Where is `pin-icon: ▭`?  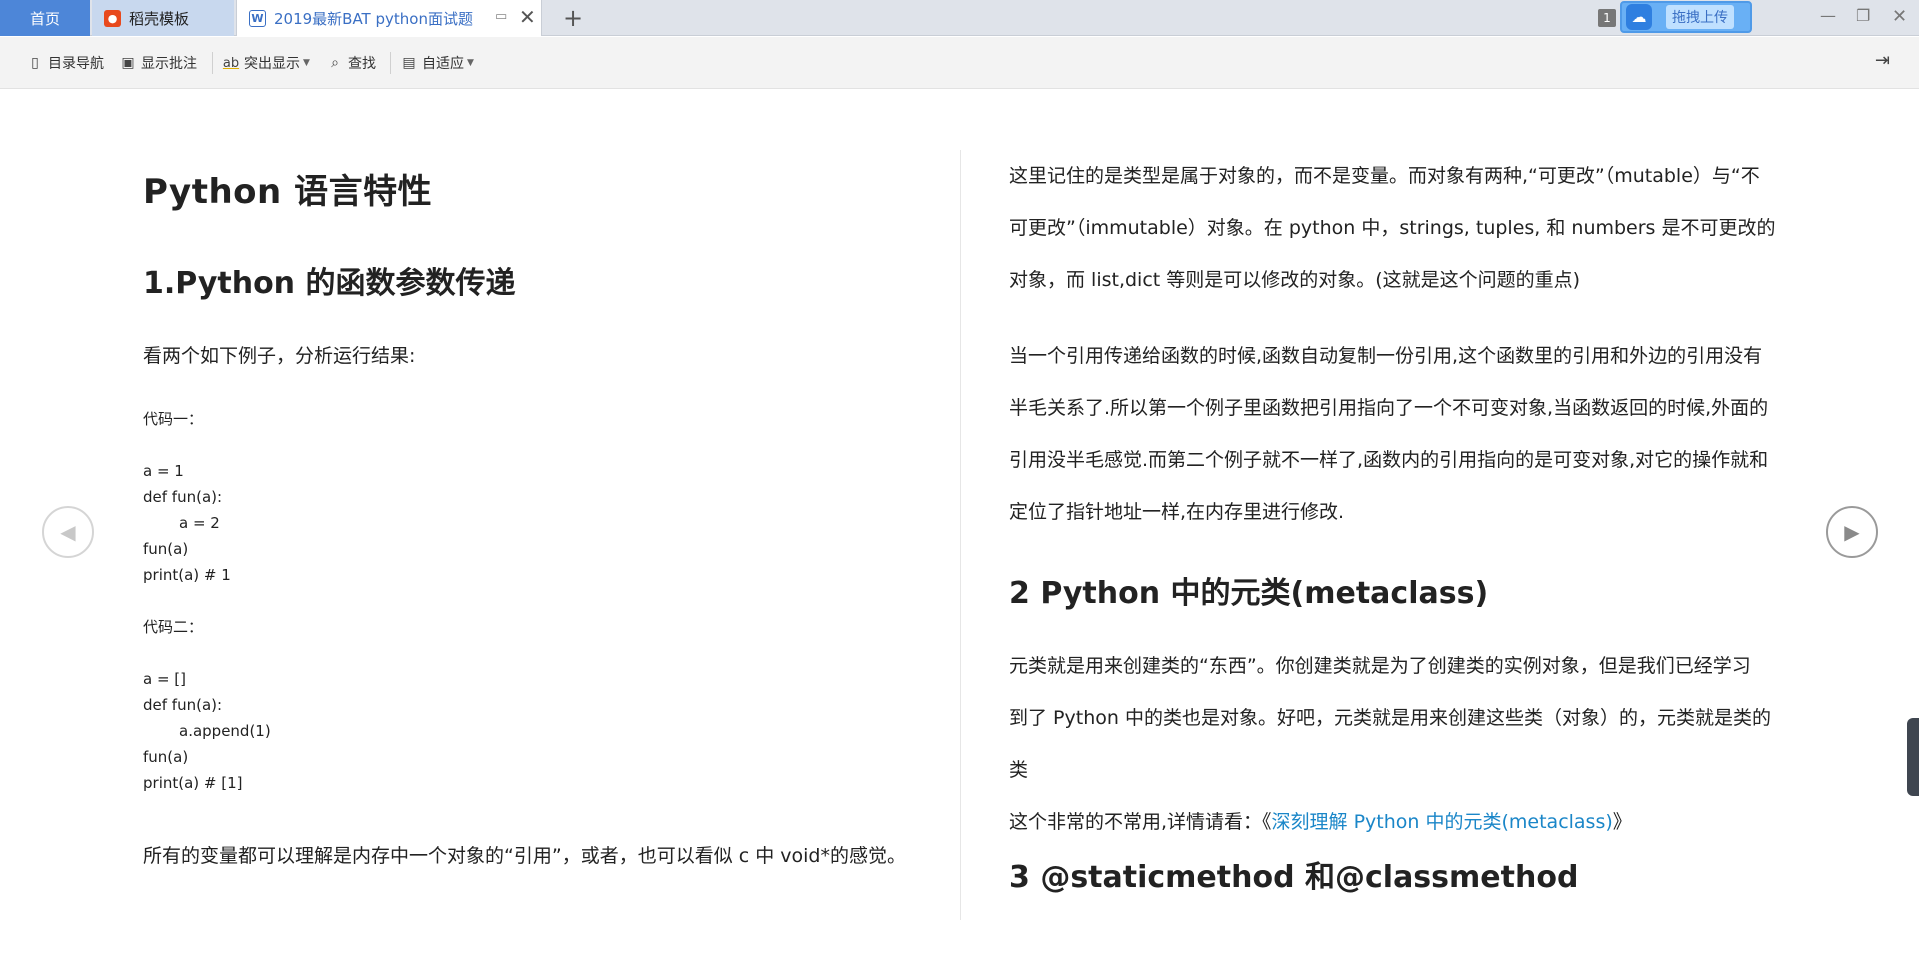 pin-icon: ▭ is located at coordinates (501, 16).